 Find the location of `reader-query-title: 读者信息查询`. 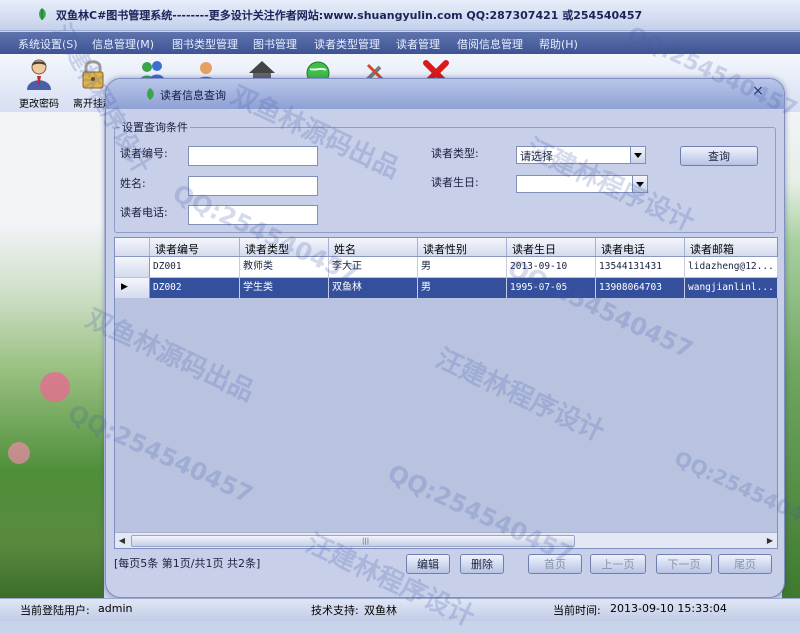

reader-query-title: 读者信息查询 is located at coordinates (193, 95).